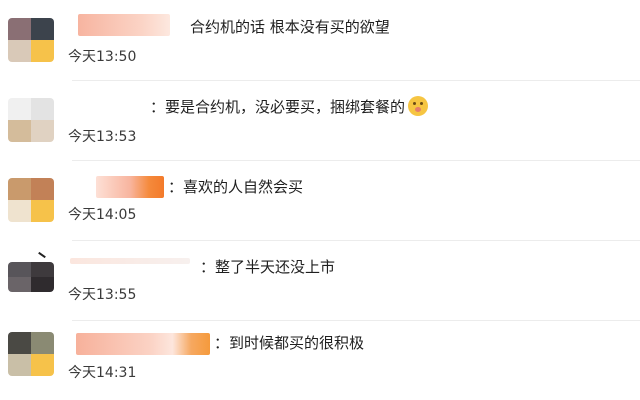 This screenshot has height=400, width=640. What do you see at coordinates (290, 27) in the screenshot?
I see `comment-text: 合约机的话 根本没有买的欲望` at bounding box center [290, 27].